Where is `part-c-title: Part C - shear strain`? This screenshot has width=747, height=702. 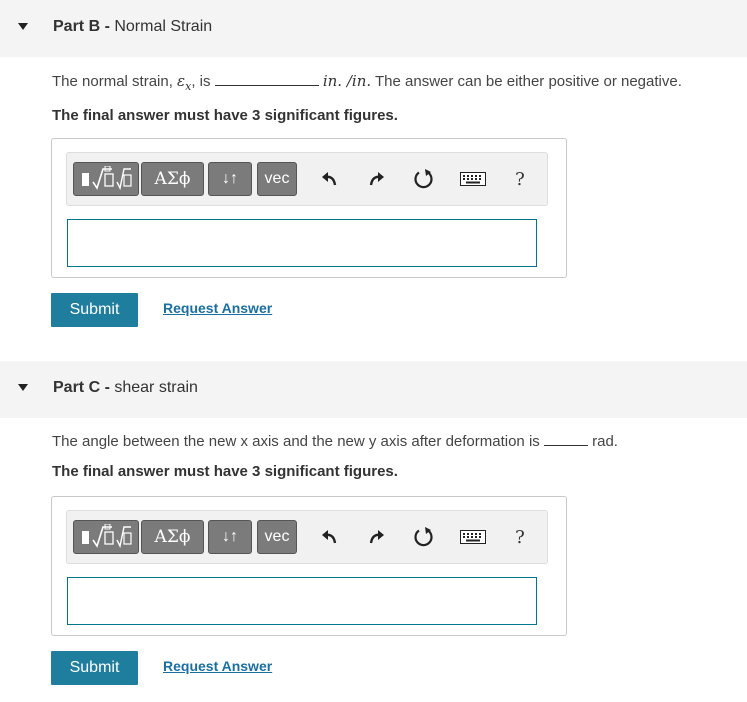
part-c-title: Part C - shear strain is located at coordinates (125, 387).